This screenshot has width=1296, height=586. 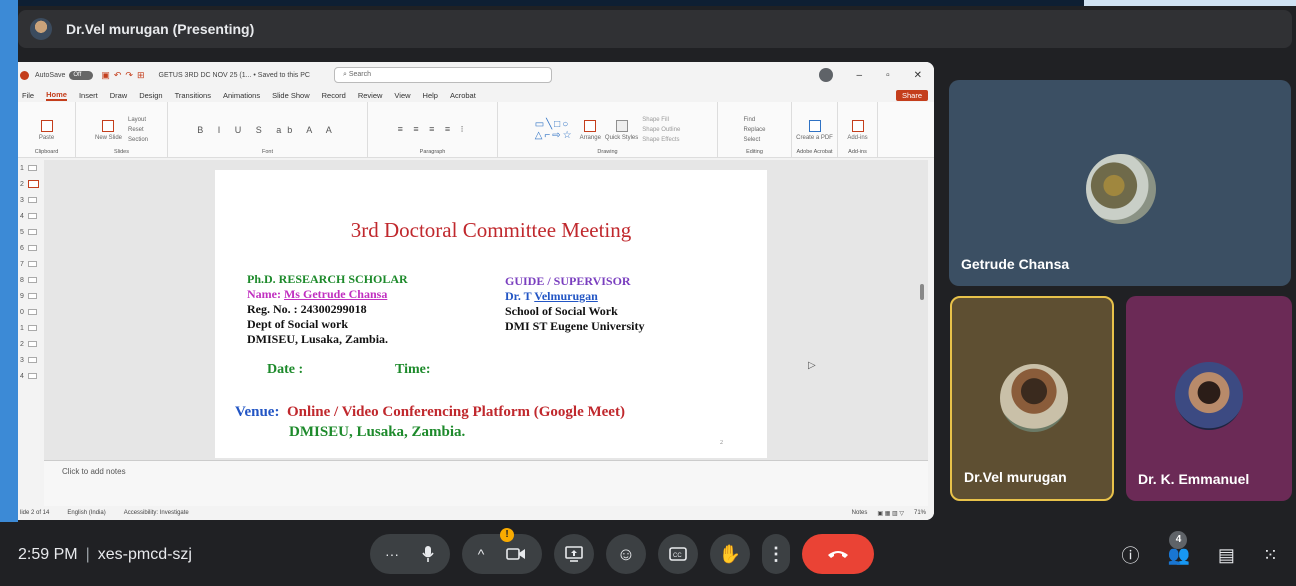 What do you see at coordinates (922, 292) in the screenshot?
I see `vertical-scrollbar` at bounding box center [922, 292].